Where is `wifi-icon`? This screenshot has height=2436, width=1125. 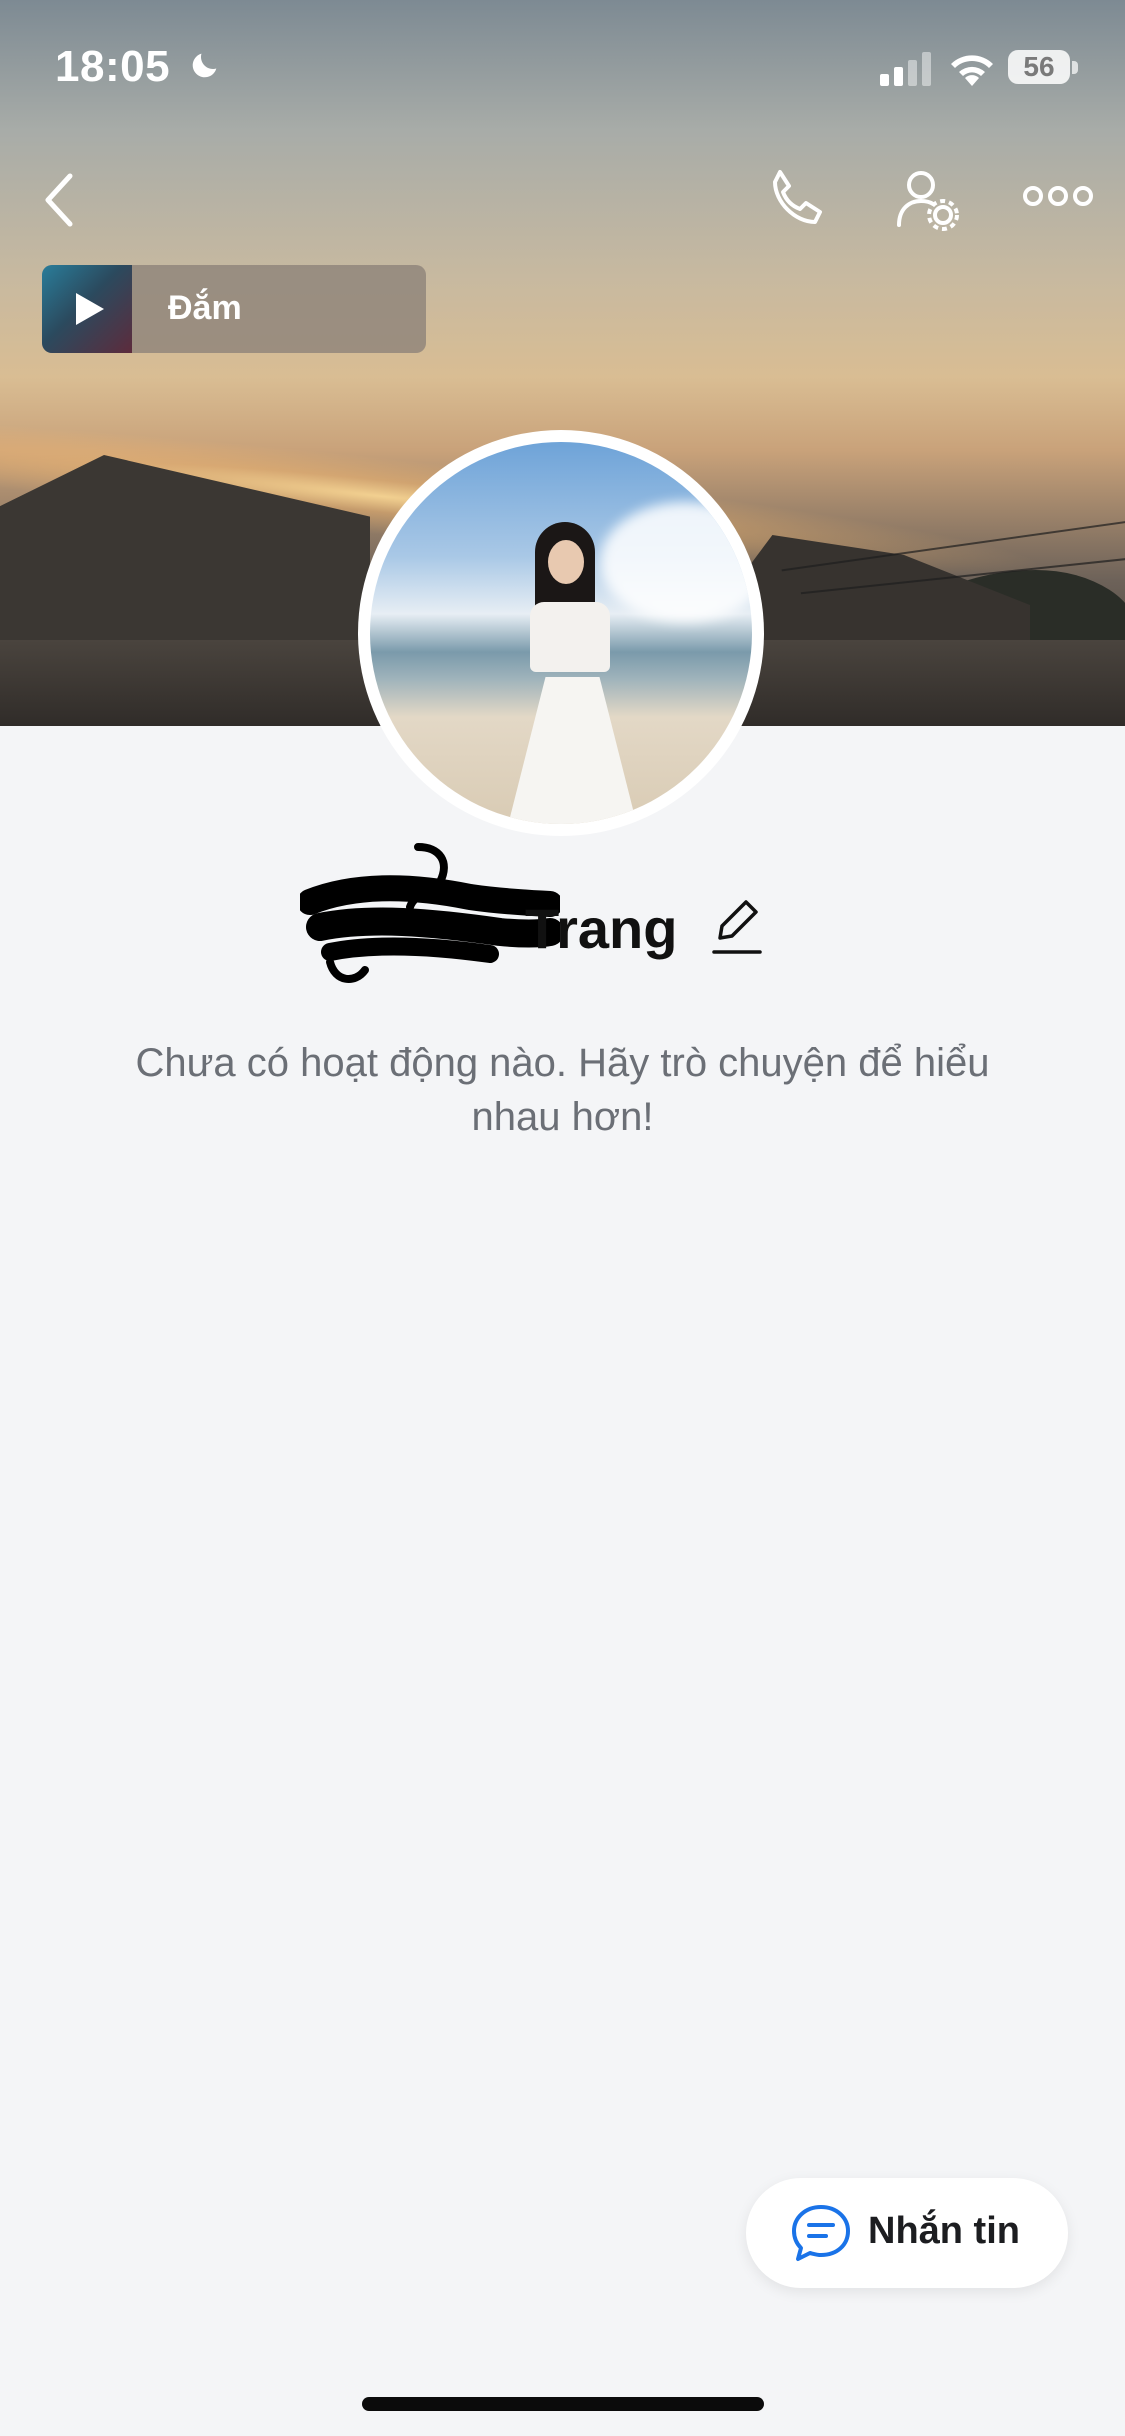
wifi-icon is located at coordinates (972, 70).